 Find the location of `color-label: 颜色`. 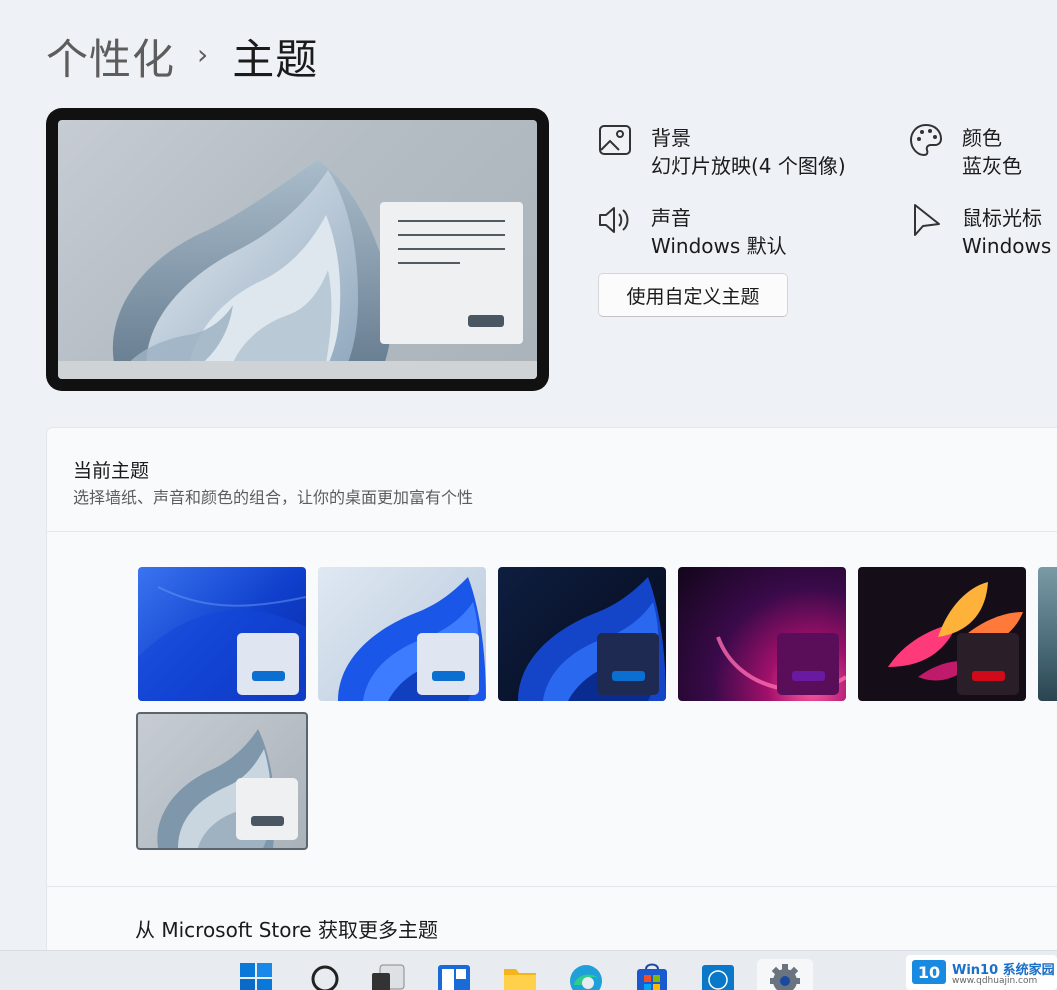

color-label: 颜色 is located at coordinates (982, 138).